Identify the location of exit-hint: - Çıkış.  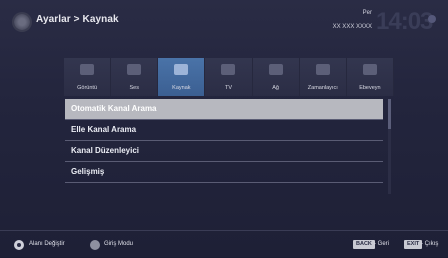
(430, 244).